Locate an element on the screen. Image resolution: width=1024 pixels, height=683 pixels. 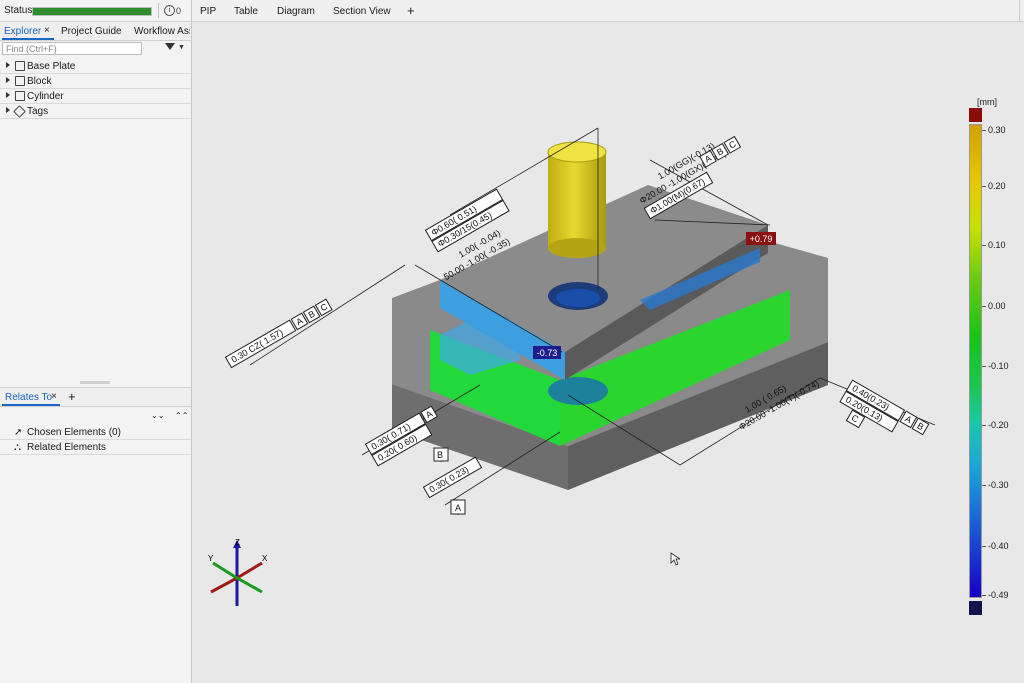
tab-section-view: Section View is located at coordinates (362, 11).